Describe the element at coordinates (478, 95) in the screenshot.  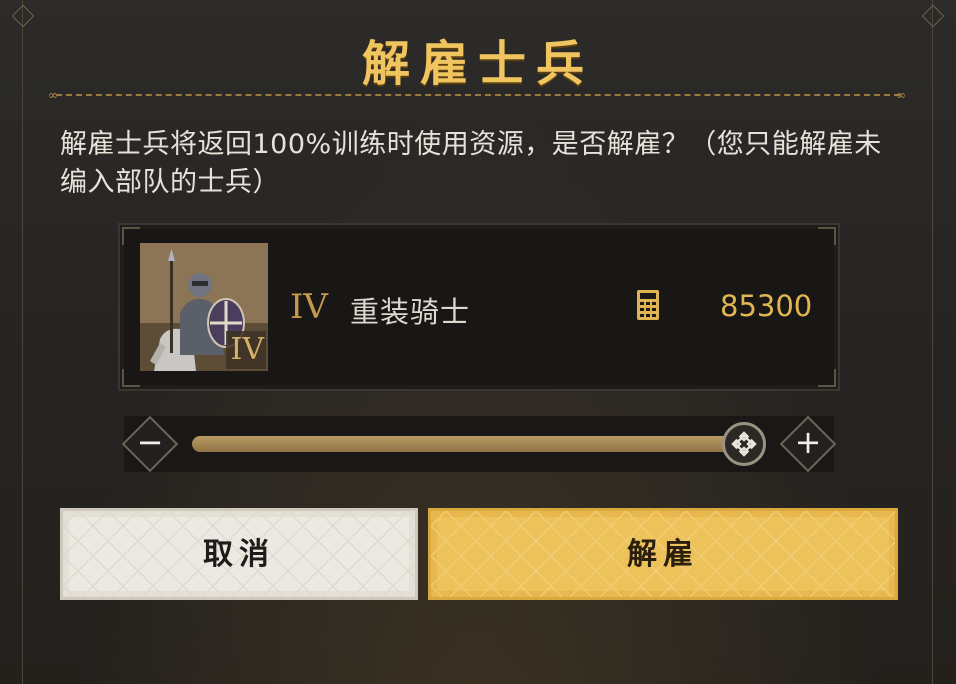
I see `title-divider` at that location.